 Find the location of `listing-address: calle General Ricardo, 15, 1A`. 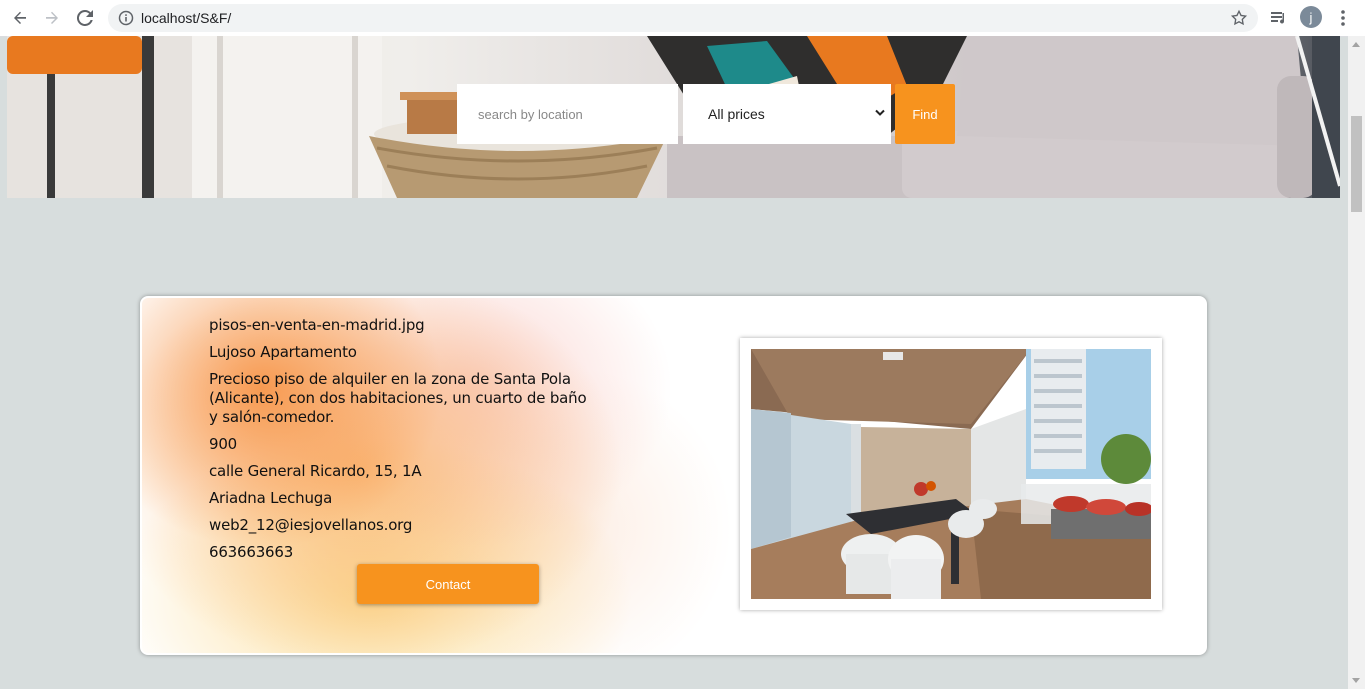

listing-address: calle General Ricardo, 15, 1A is located at coordinates (315, 471).